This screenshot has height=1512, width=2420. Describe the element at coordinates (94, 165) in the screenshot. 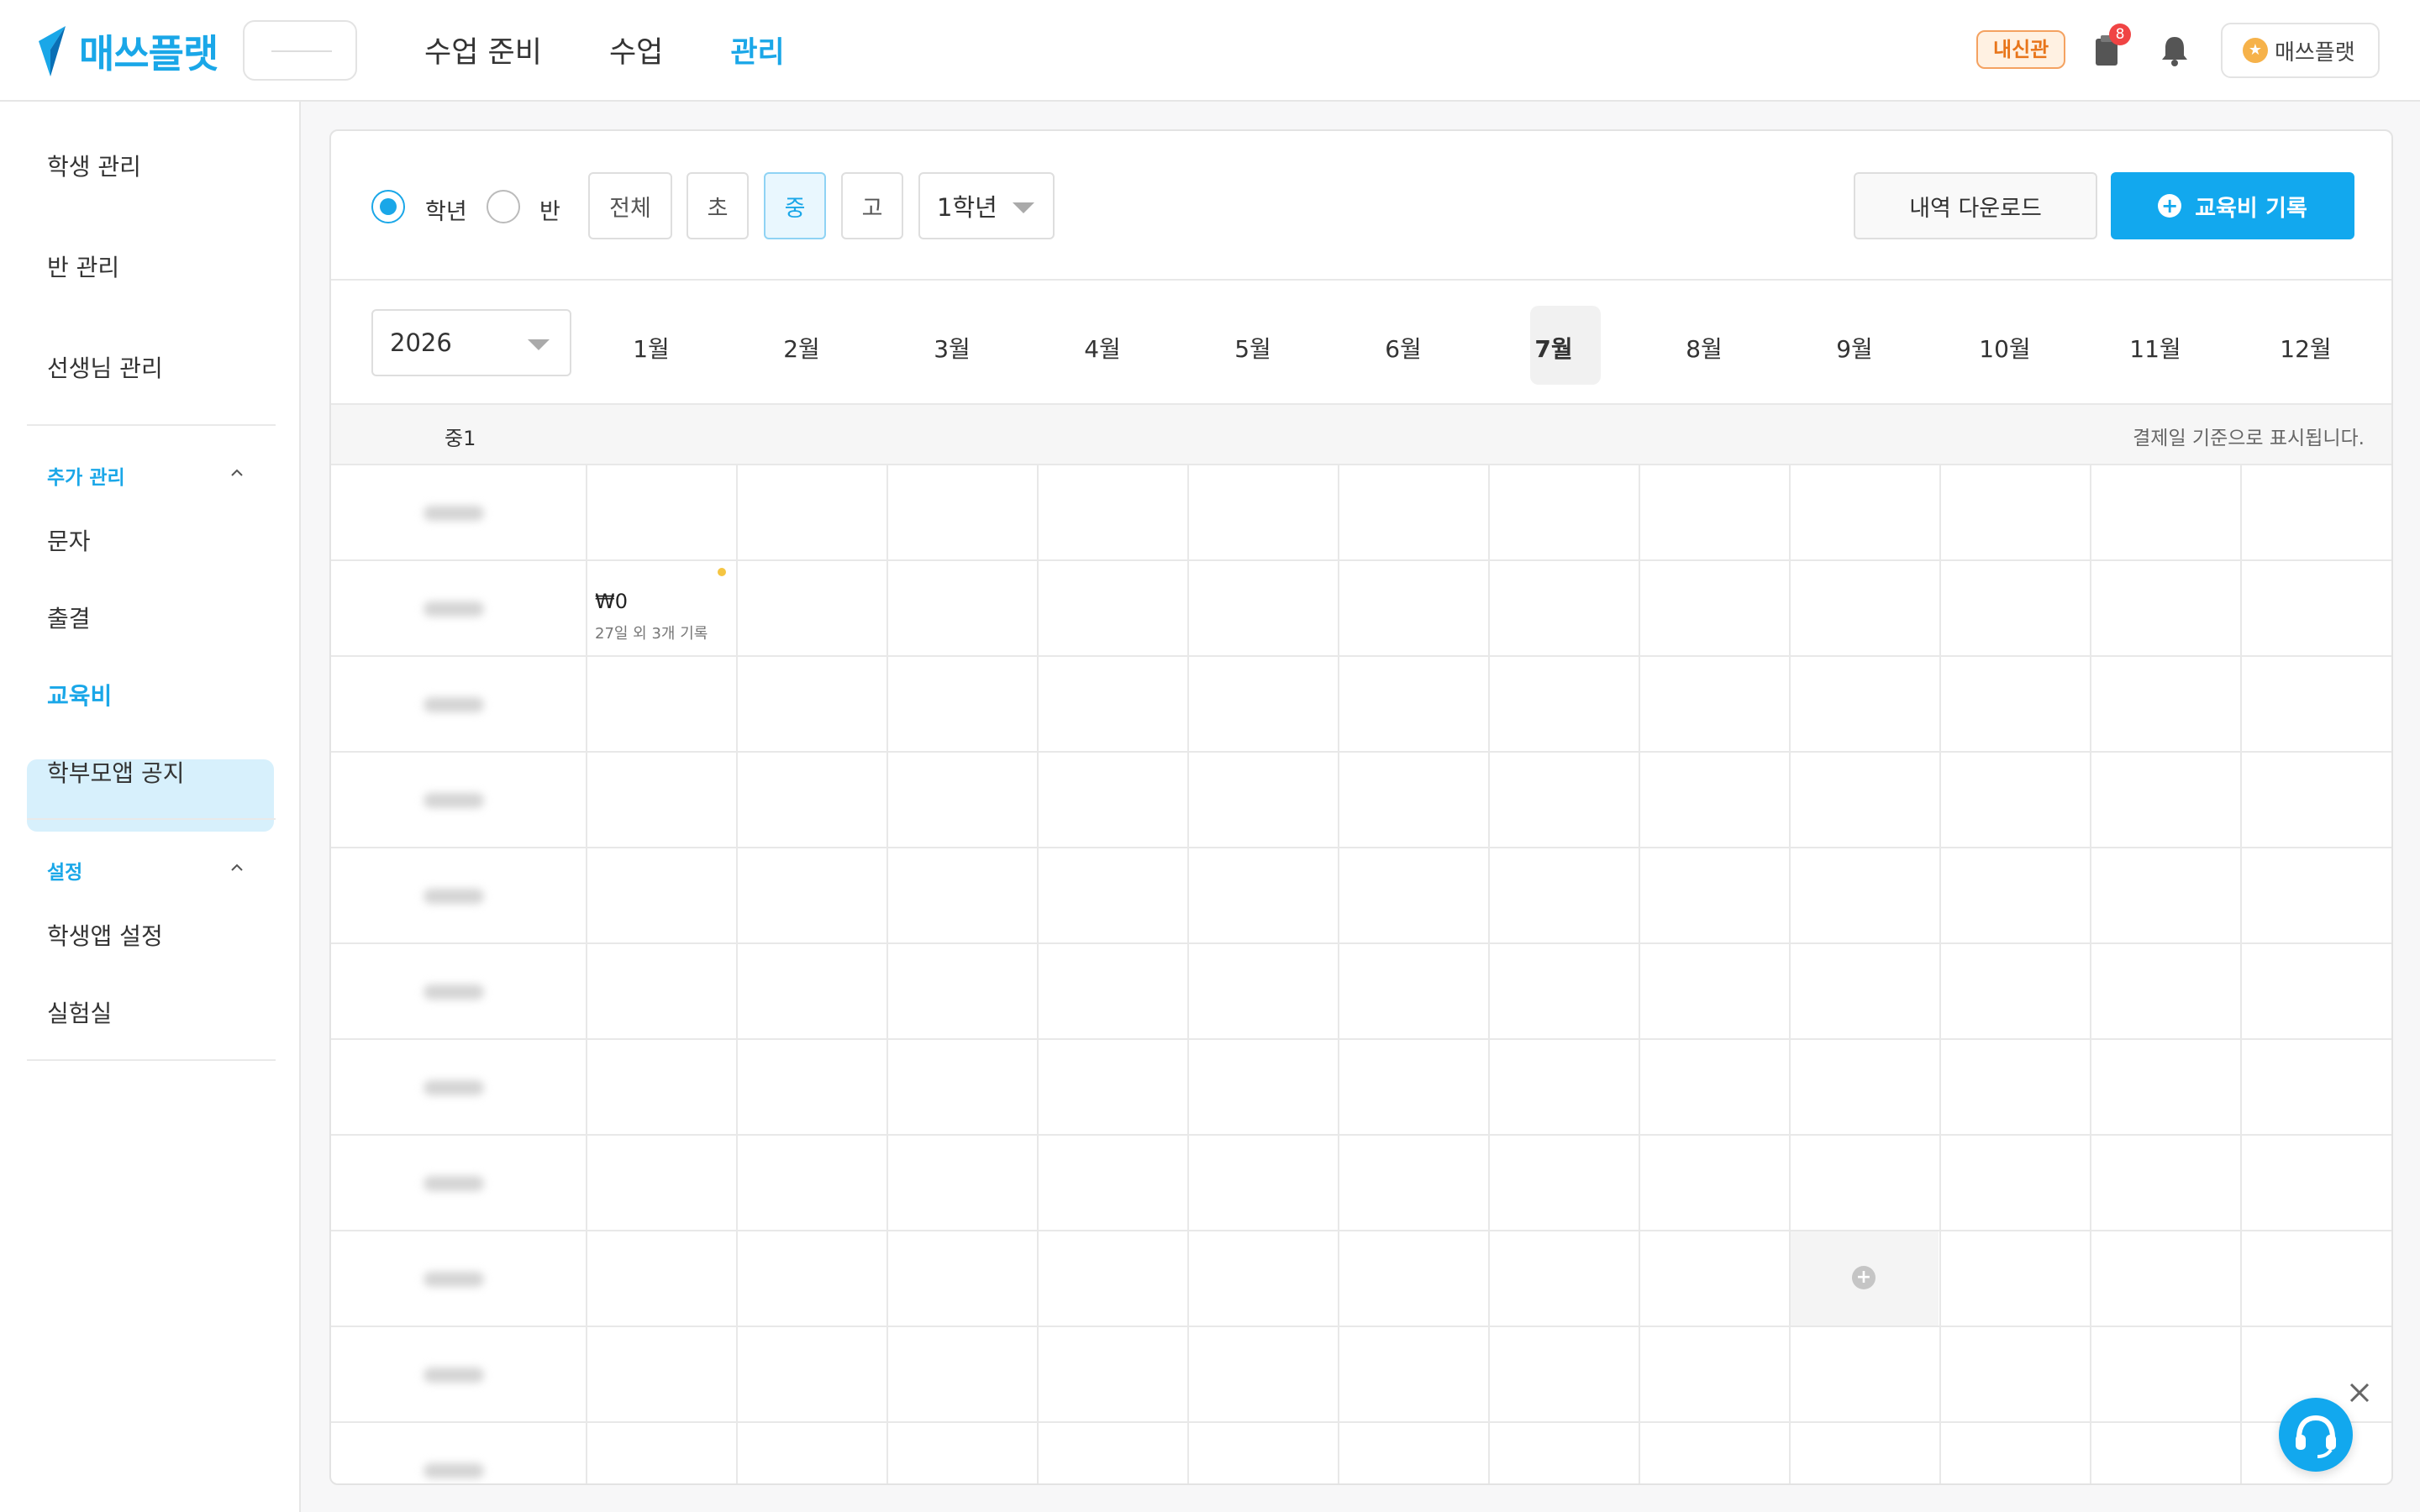

I see `sidebar-item-students: 학생 관리` at that location.